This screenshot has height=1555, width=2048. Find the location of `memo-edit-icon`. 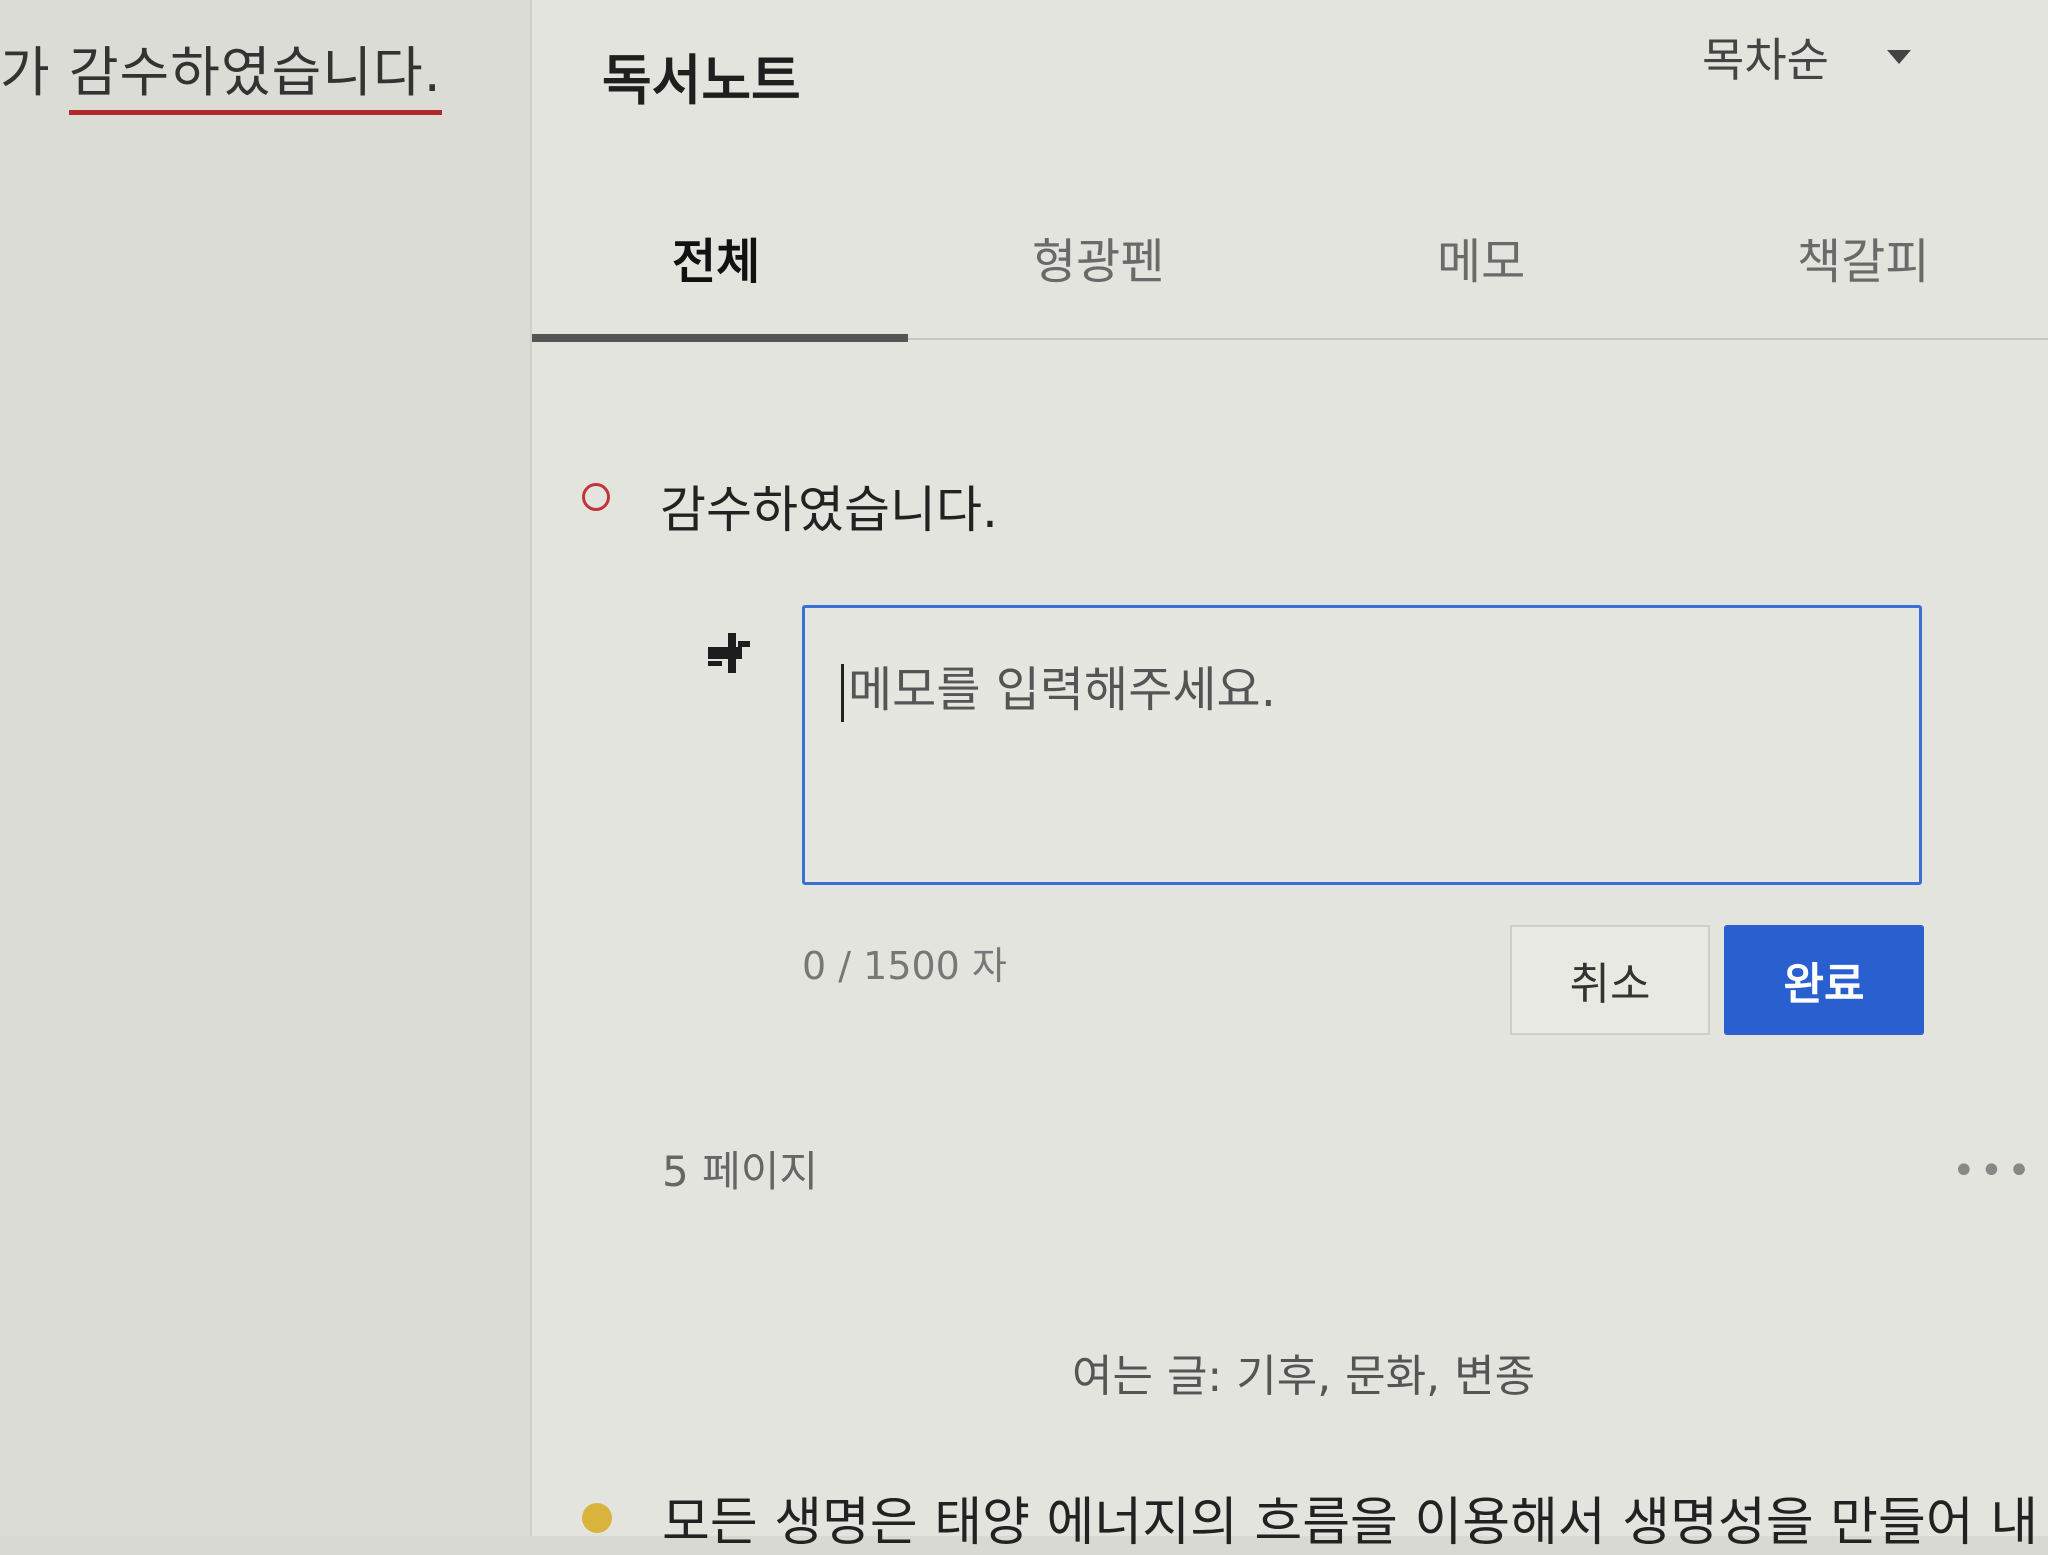

memo-edit-icon is located at coordinates (729, 653).